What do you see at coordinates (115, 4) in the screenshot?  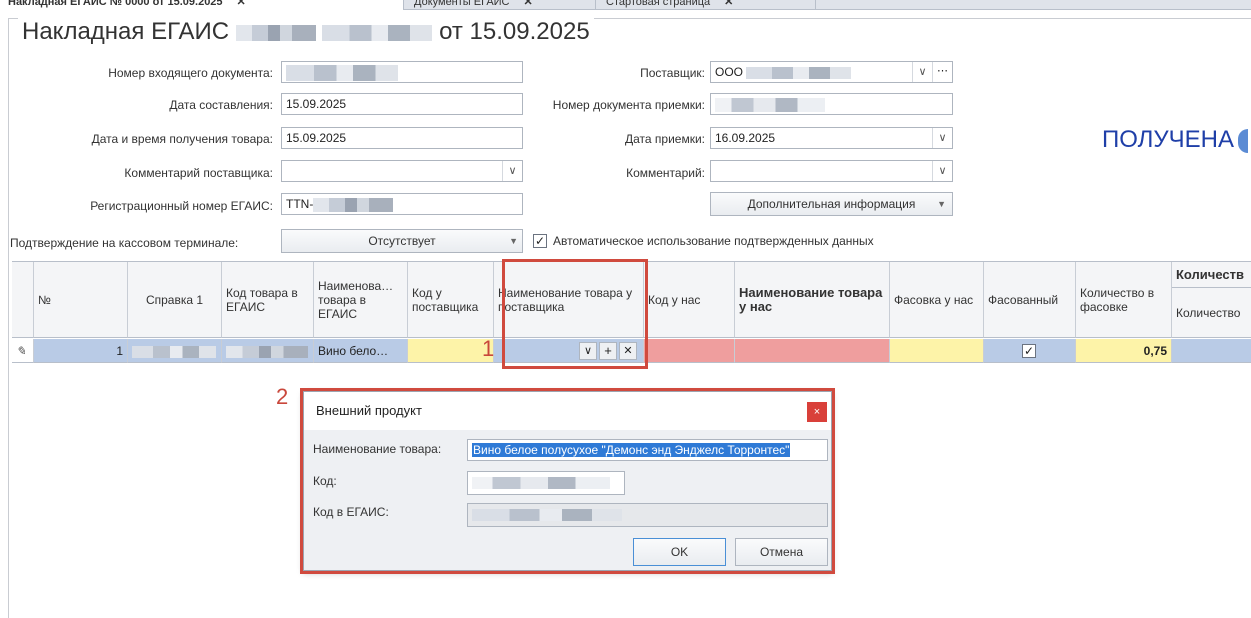 I see `tab-label: Накладная ЕГАИС № 0000 от 15.09.2025` at bounding box center [115, 4].